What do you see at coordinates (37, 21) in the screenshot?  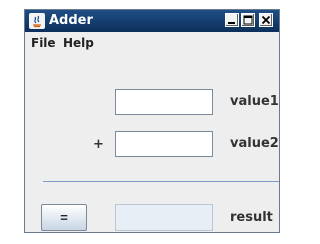 I see `java-icon` at bounding box center [37, 21].